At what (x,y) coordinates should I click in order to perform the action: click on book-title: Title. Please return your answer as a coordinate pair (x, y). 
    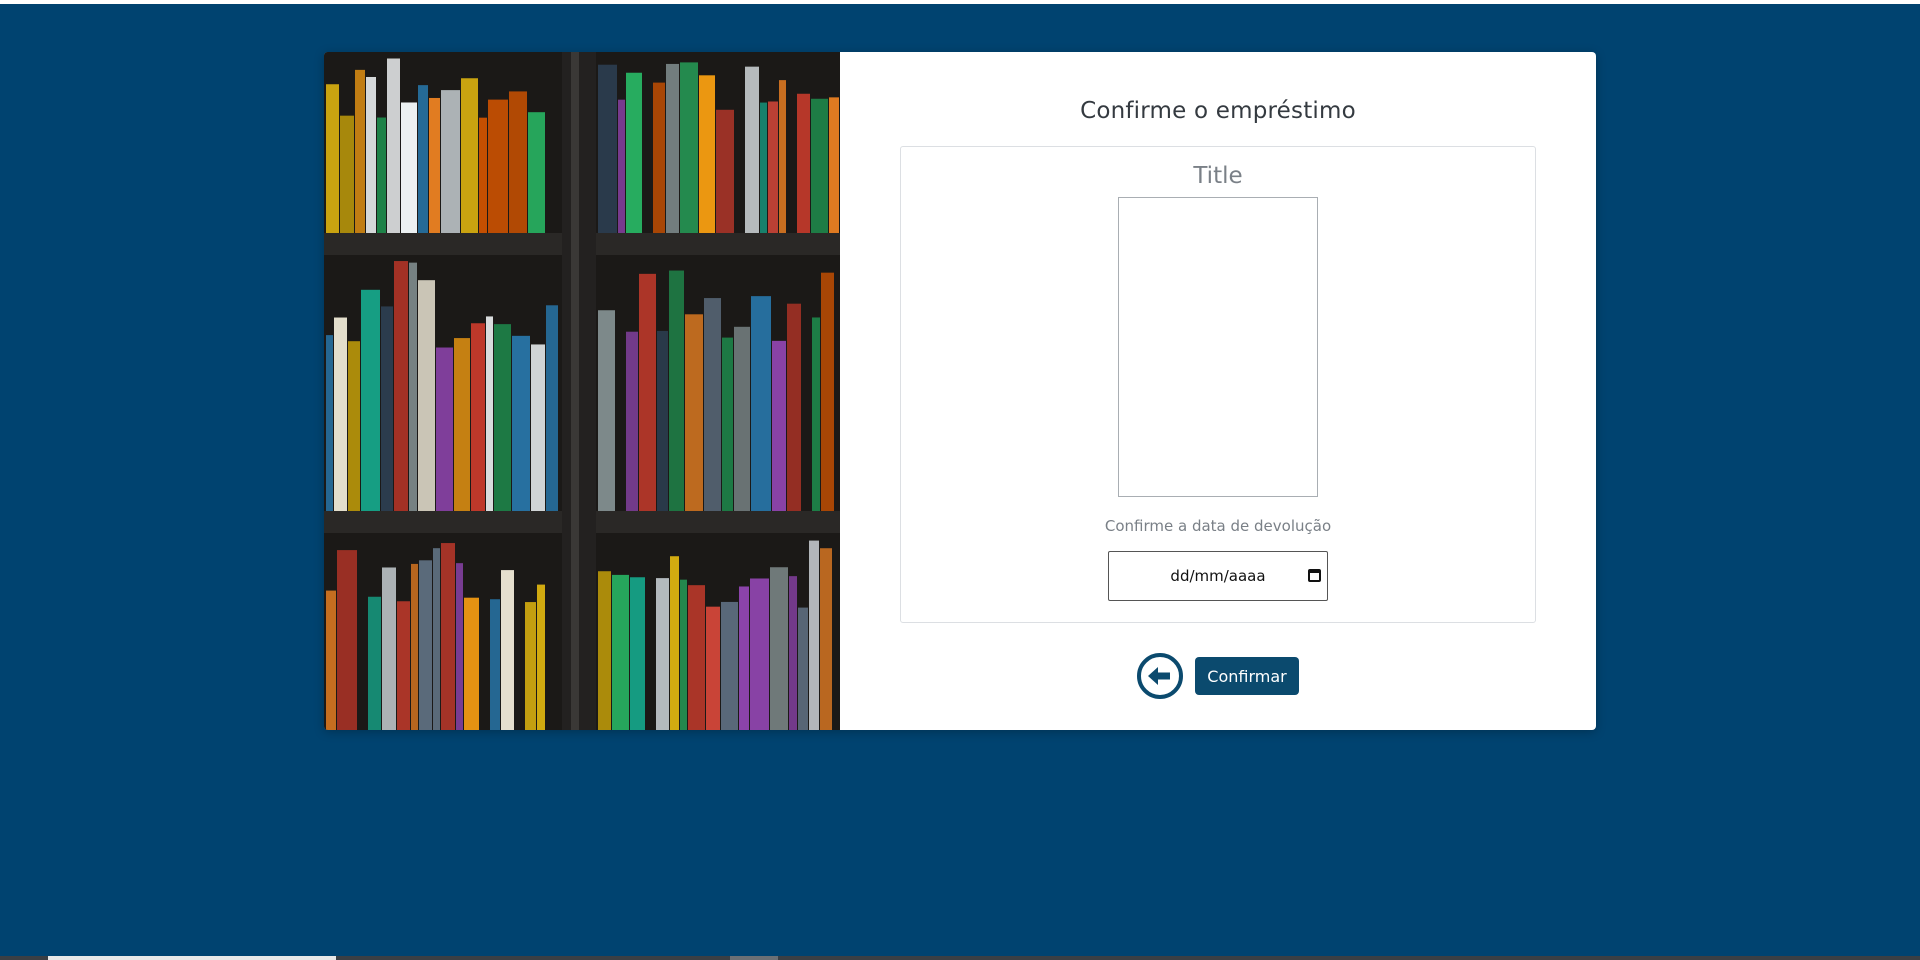
    Looking at the image, I should click on (1218, 176).